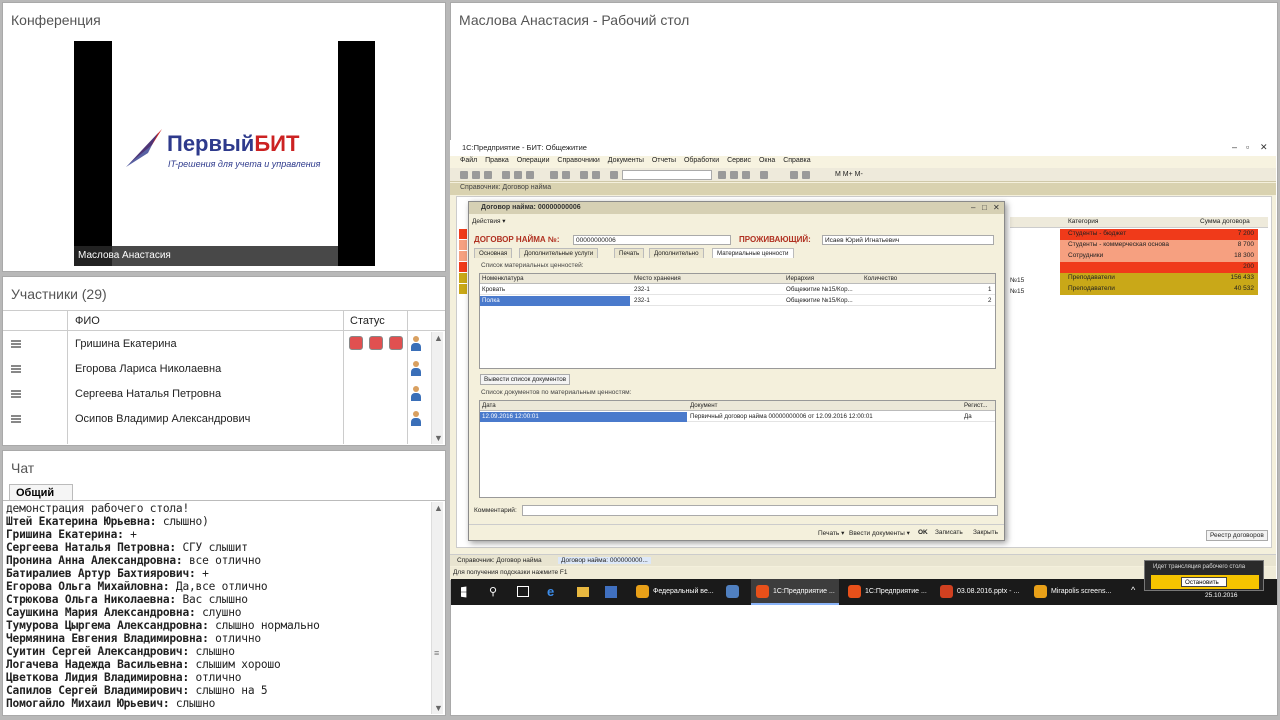  Describe the element at coordinates (583, 592) in the screenshot. I see `explorer-icon` at that location.